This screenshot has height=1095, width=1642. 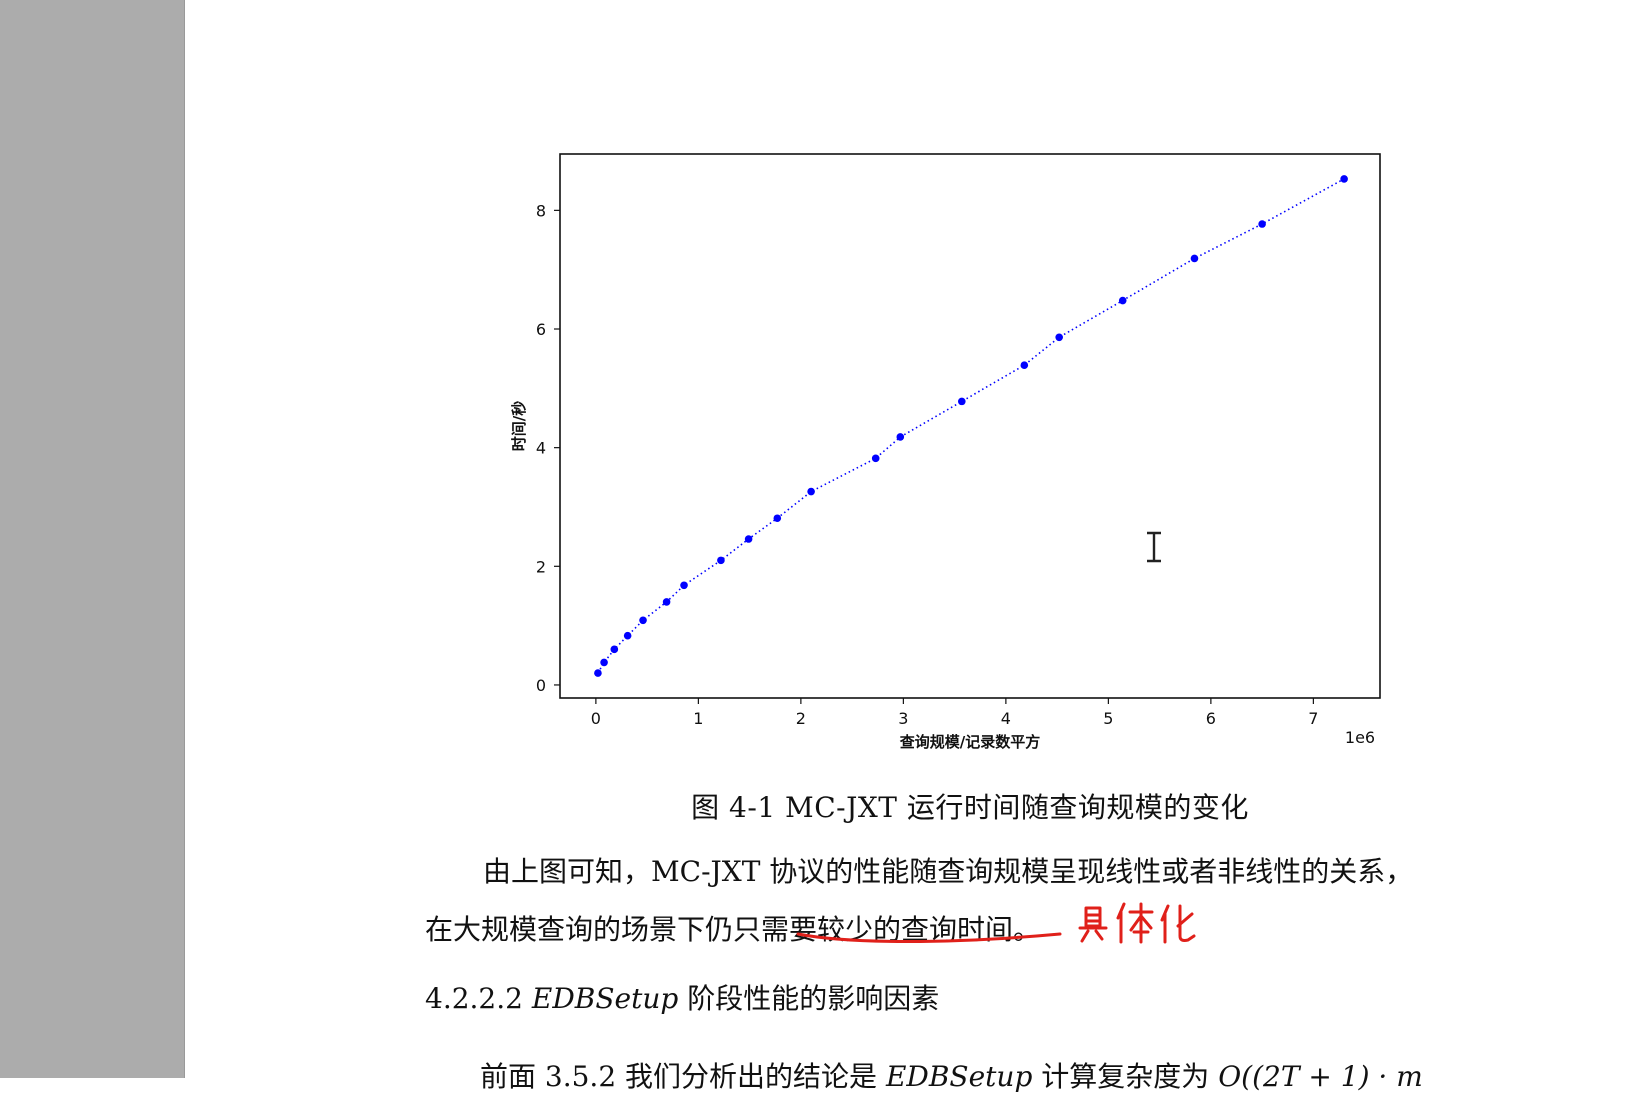 I want to click on section-title-text: 阶段性能的影响因素, so click(x=809, y=998).